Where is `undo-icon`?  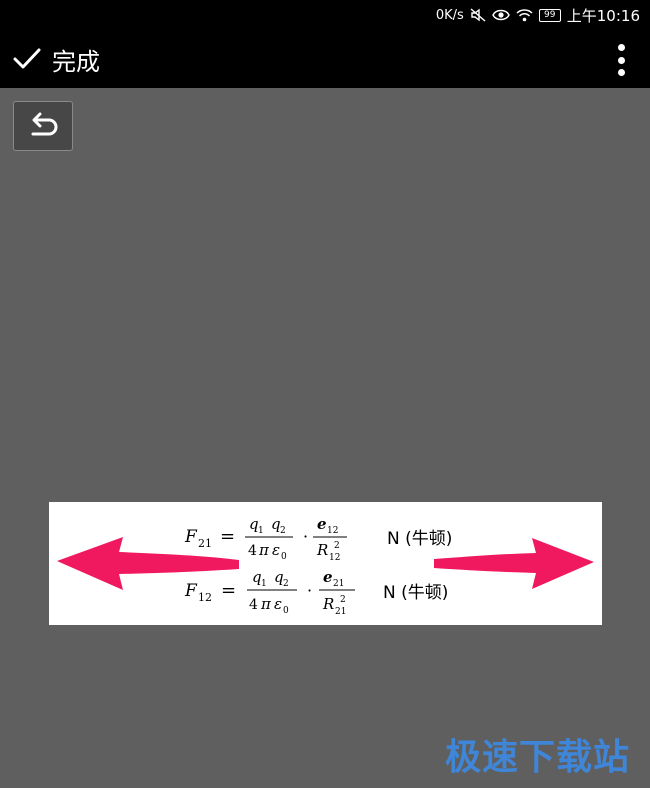 undo-icon is located at coordinates (44, 124).